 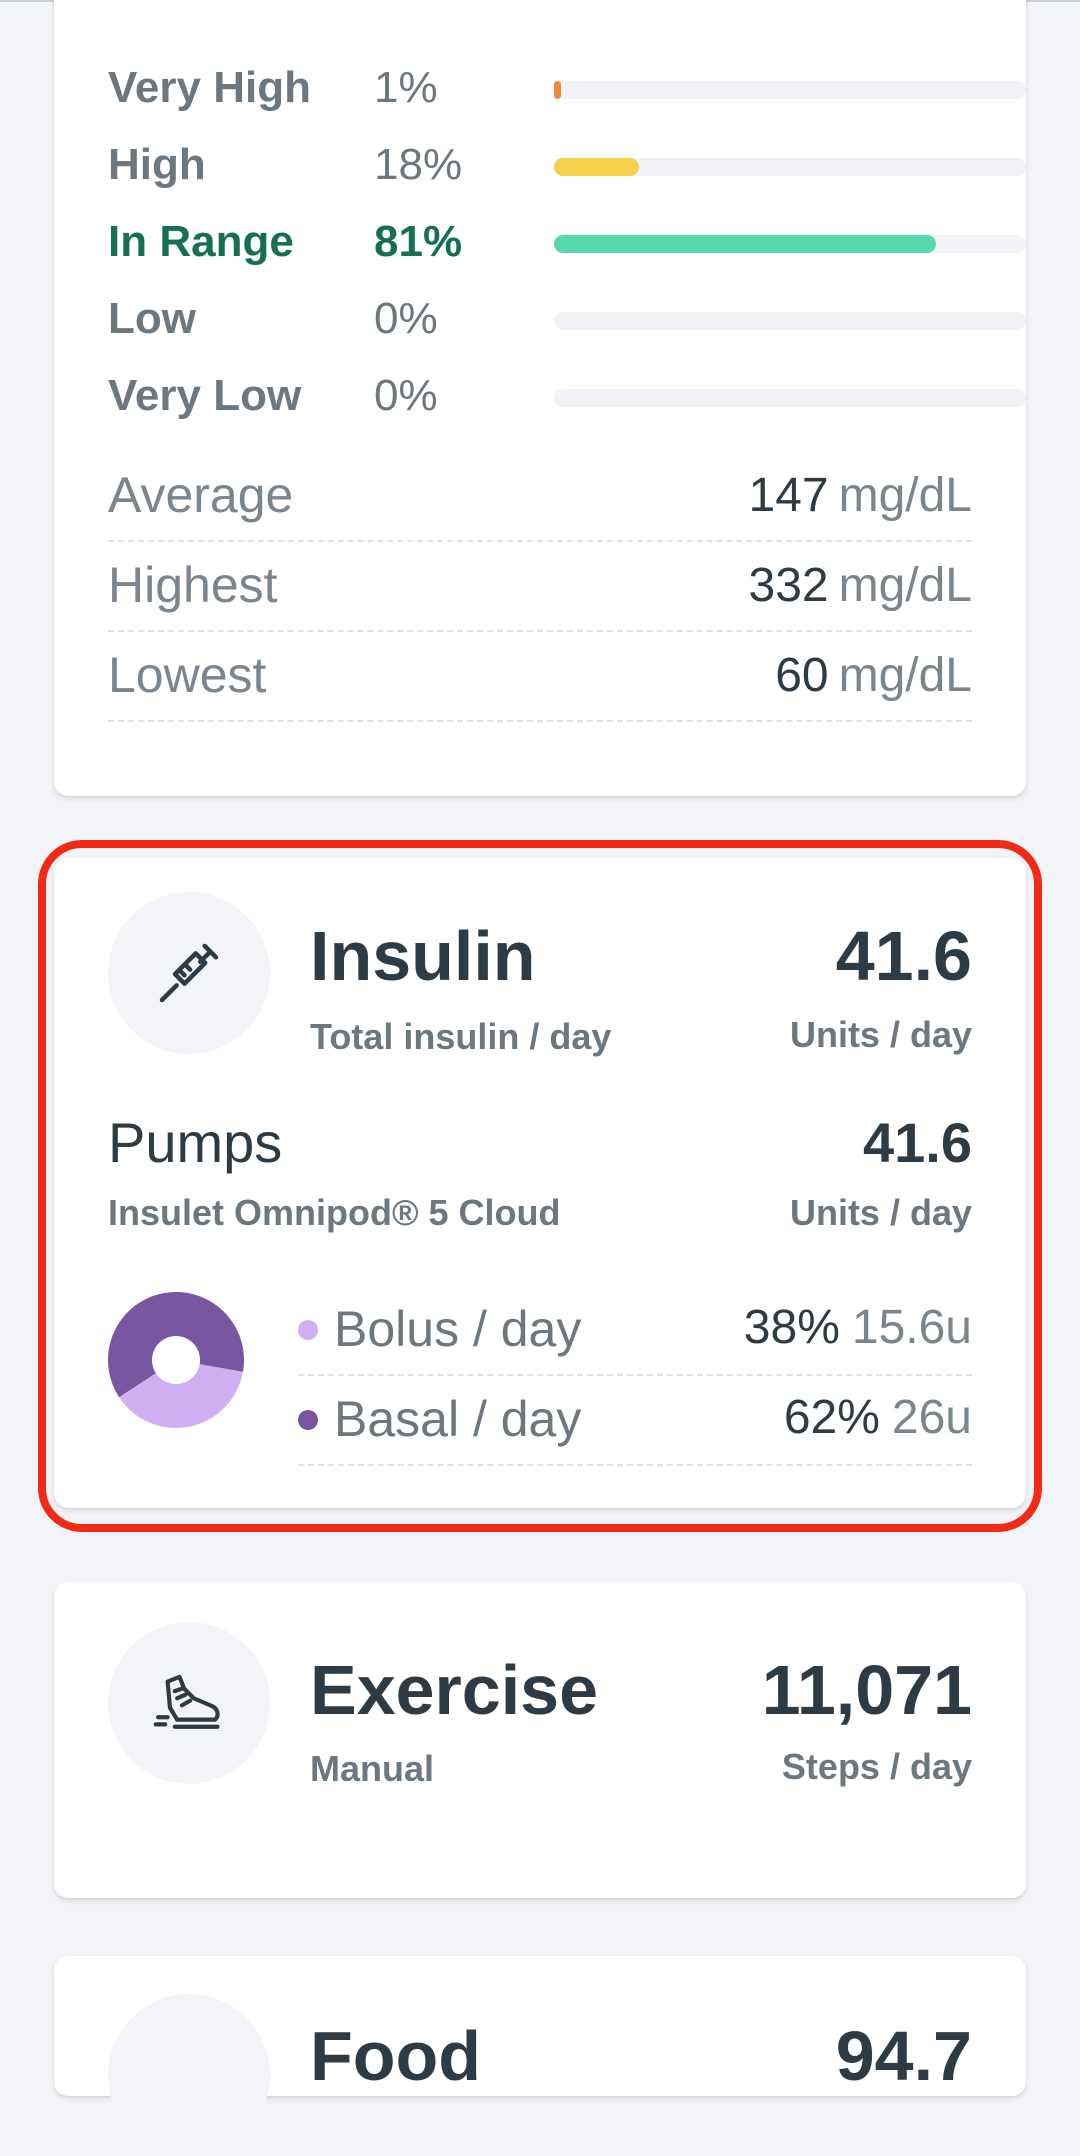 What do you see at coordinates (423, 956) in the screenshot?
I see `insulin-title: Insulin` at bounding box center [423, 956].